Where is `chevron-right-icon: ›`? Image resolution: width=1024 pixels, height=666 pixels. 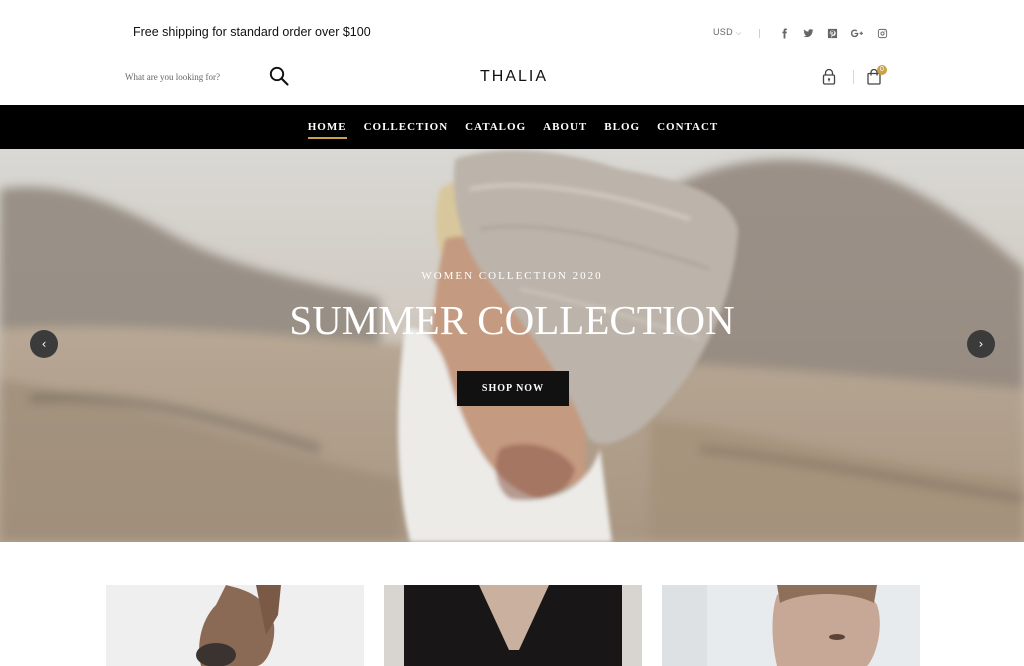 chevron-right-icon: › is located at coordinates (981, 344).